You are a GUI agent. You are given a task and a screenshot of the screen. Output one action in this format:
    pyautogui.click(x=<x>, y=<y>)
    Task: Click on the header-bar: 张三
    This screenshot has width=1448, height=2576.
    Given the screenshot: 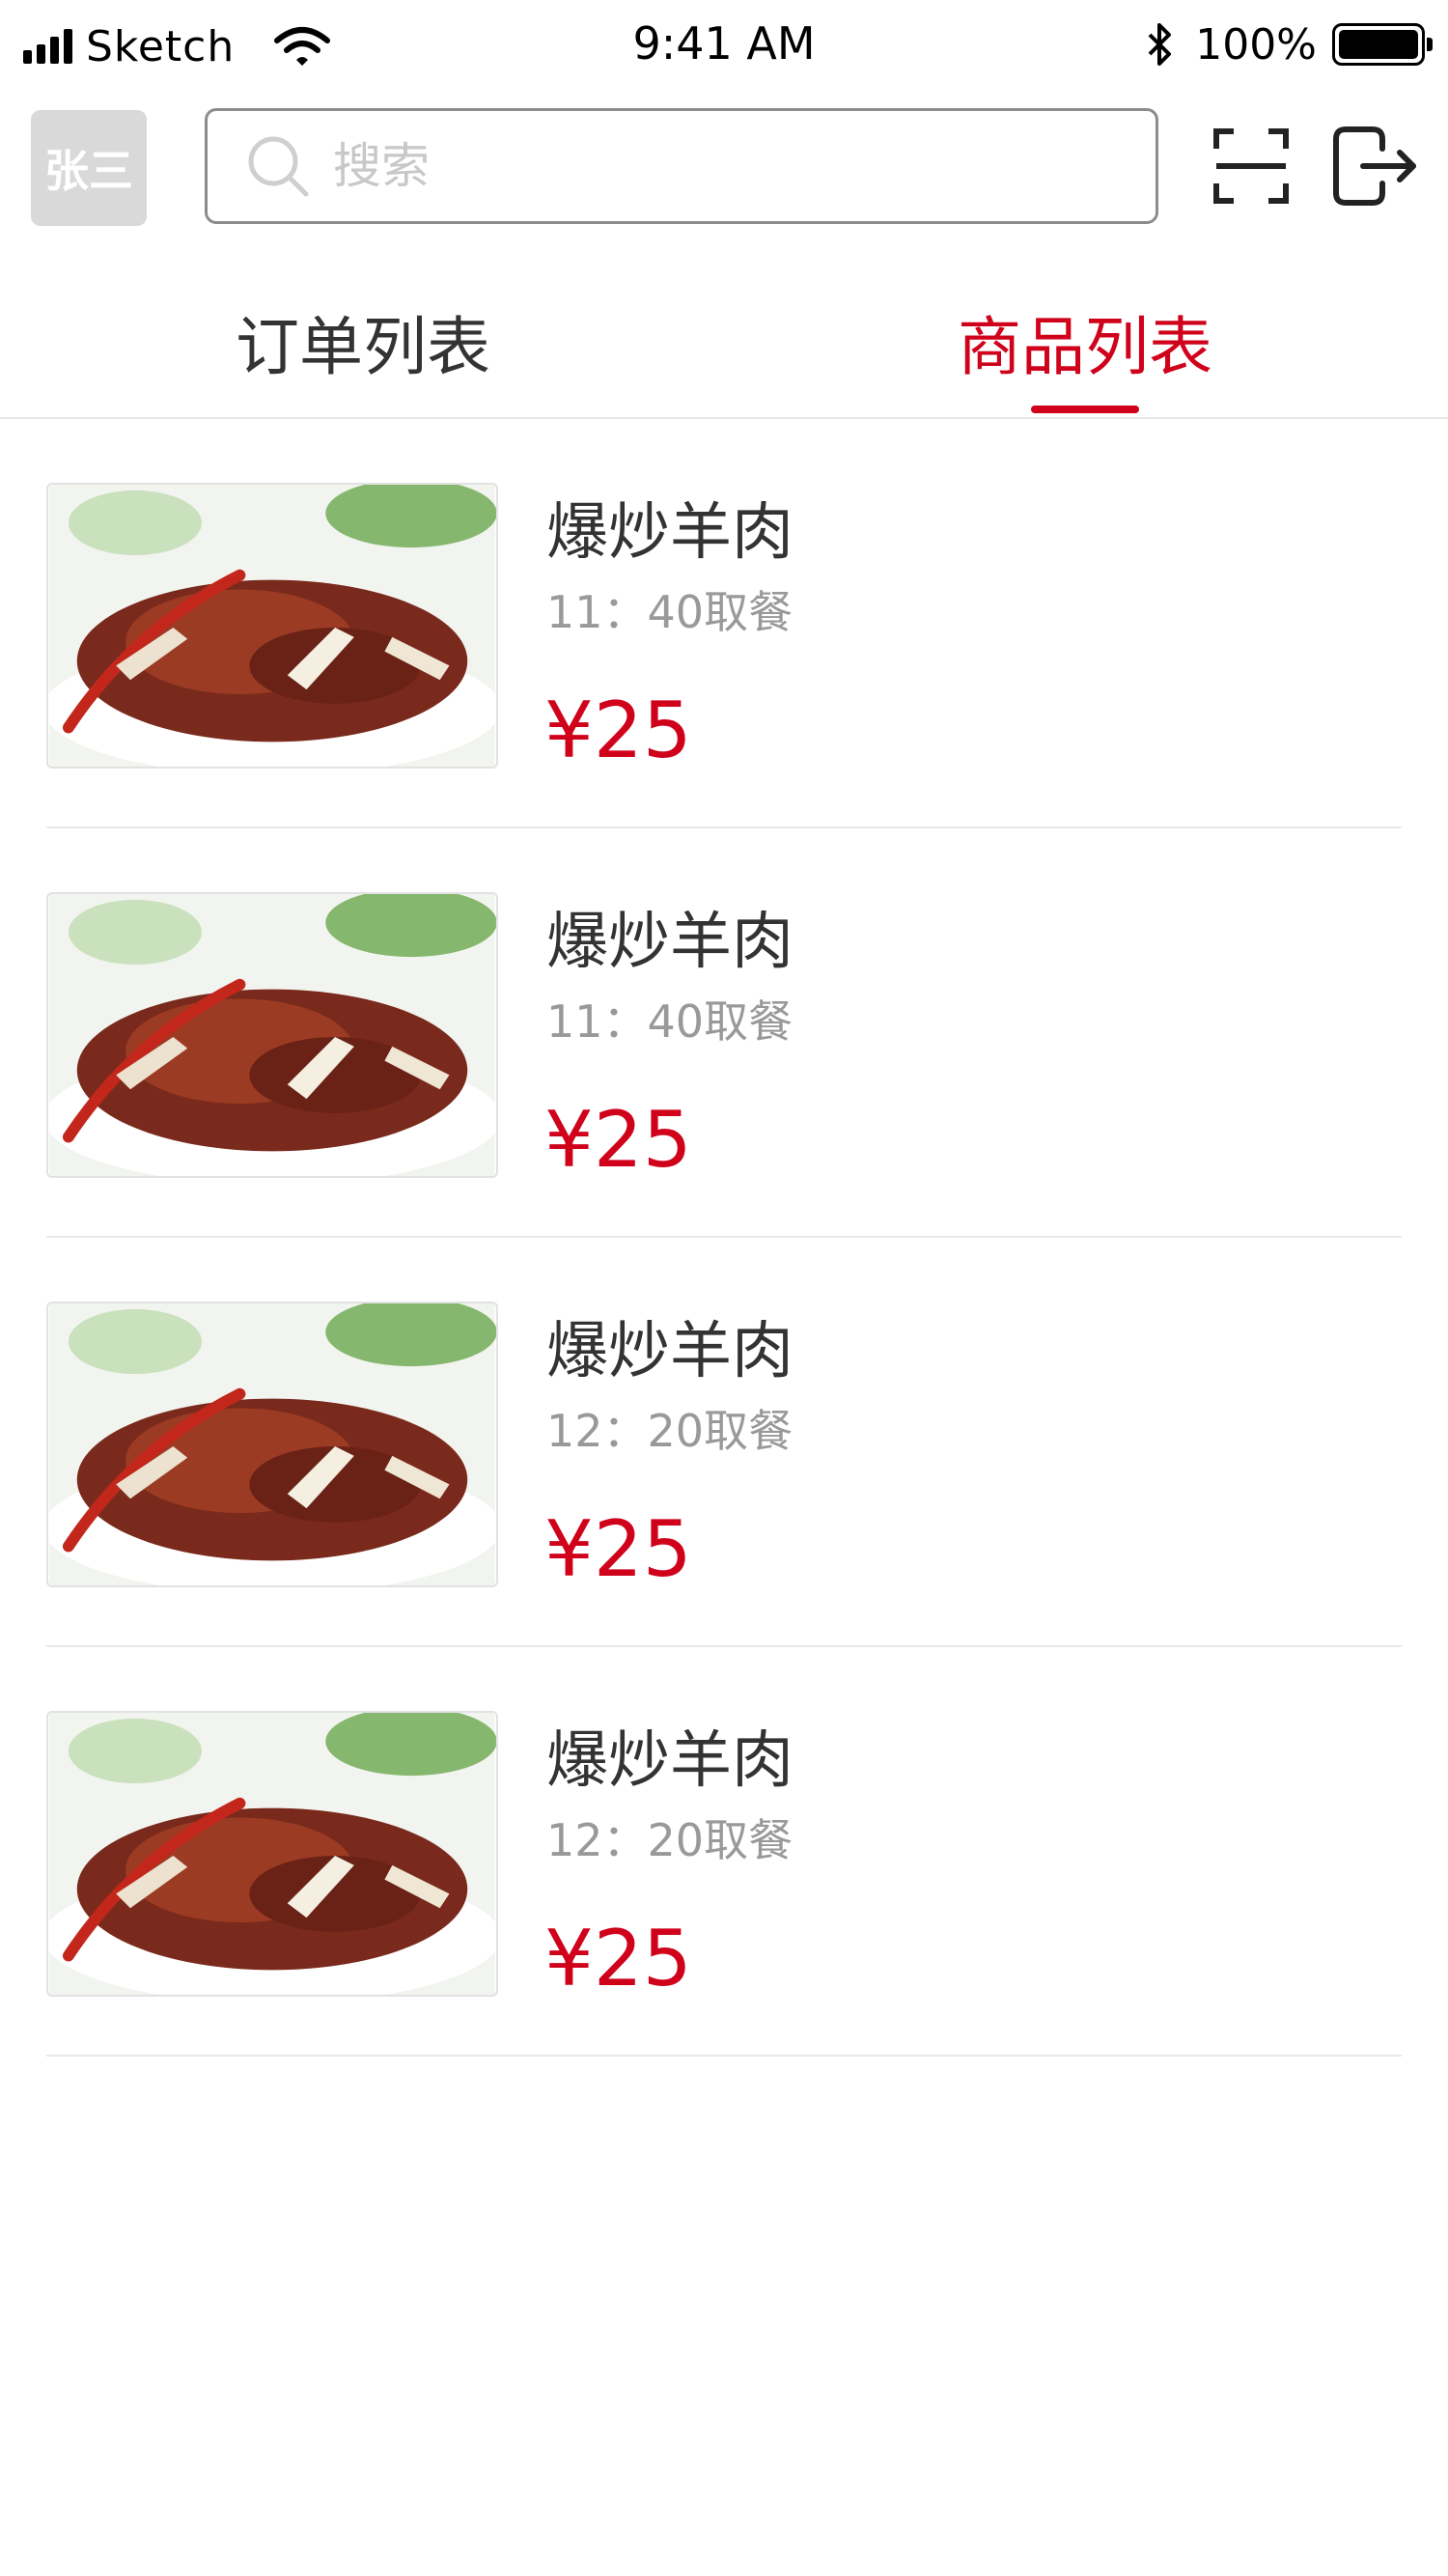 What is the action you would take?
    pyautogui.click(x=724, y=165)
    